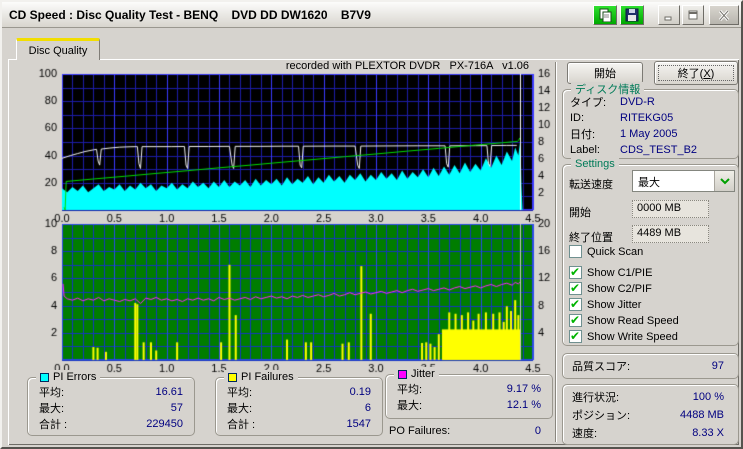  Describe the element at coordinates (111, 392) in the screenshot. I see `pi-errors-avg-row: 平均: 16.61` at that location.